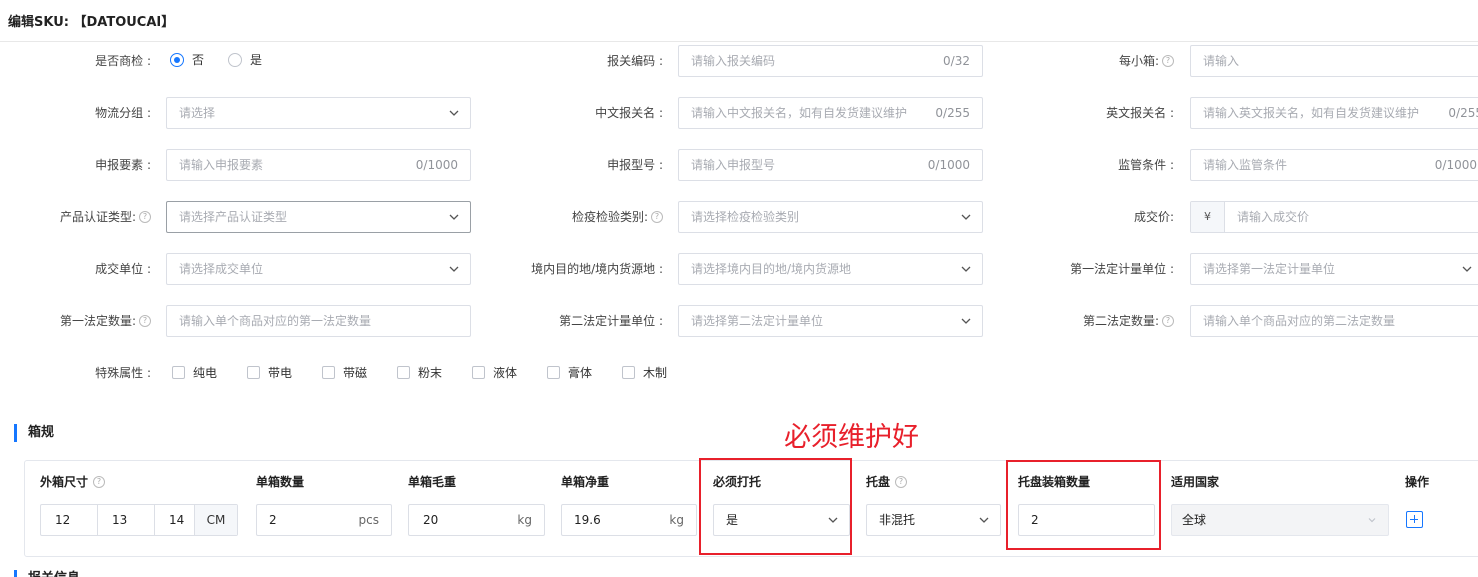 The image size is (1478, 577). I want to click on cn-customs-name-input: 请输入中文报关名，如有自发货建议维护 0/255, so click(830, 113).